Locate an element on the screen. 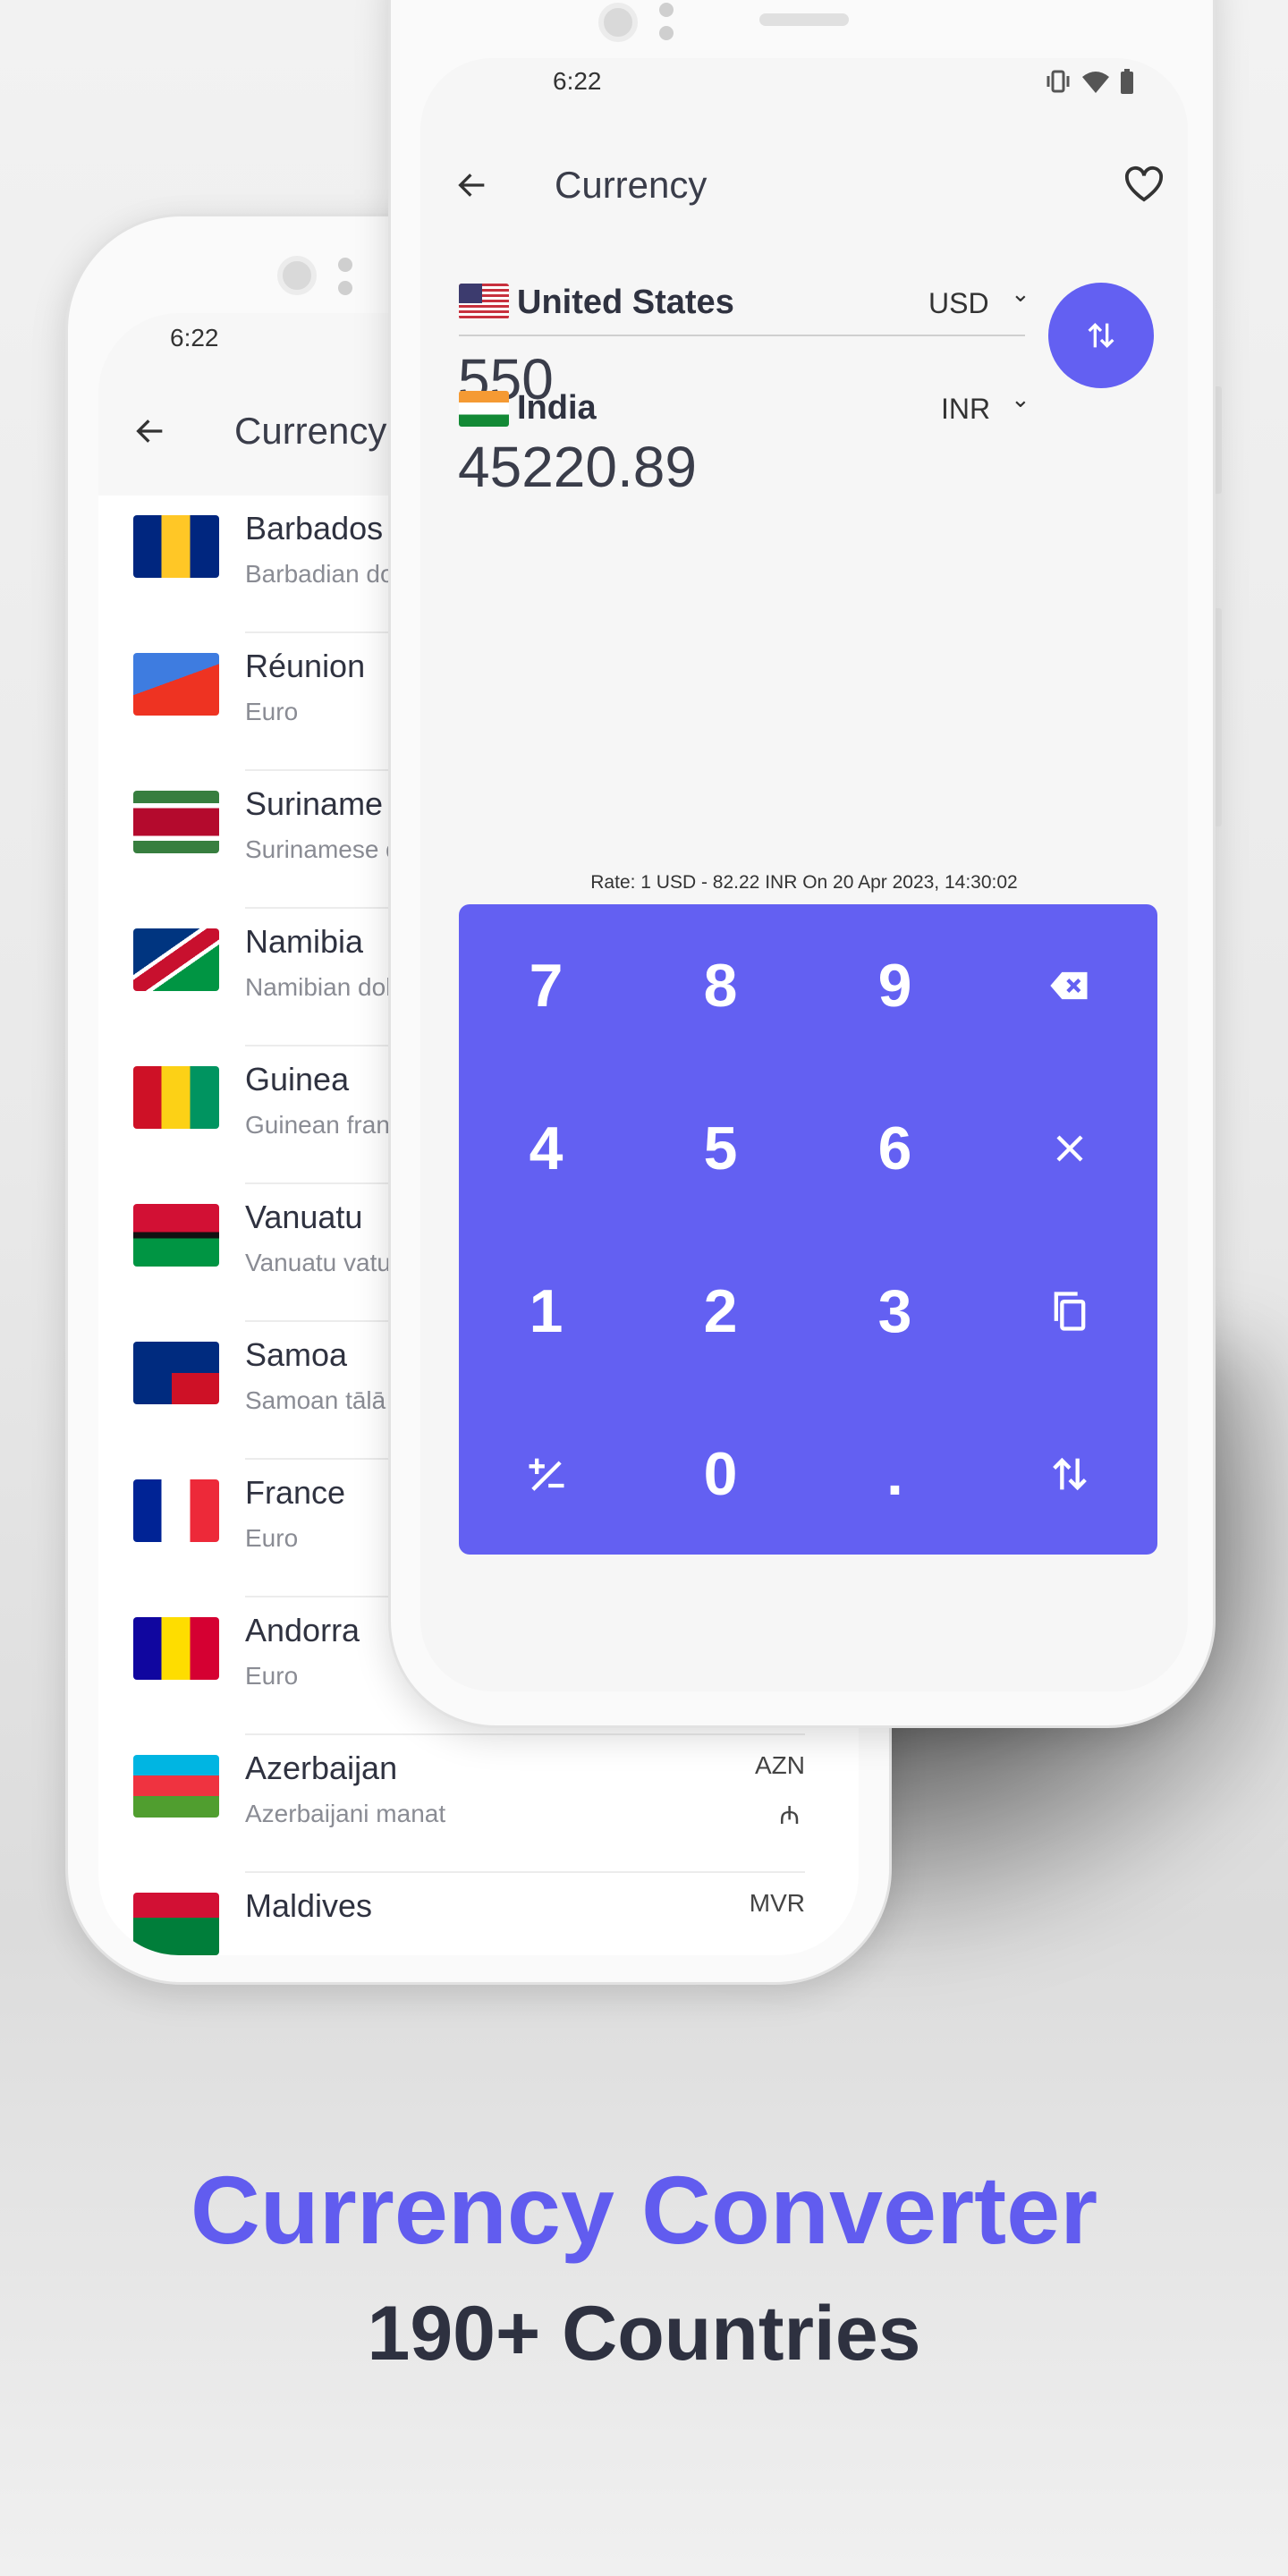 Image resolution: width=1288 pixels, height=2576 pixels. country-name: Réunion is located at coordinates (305, 666).